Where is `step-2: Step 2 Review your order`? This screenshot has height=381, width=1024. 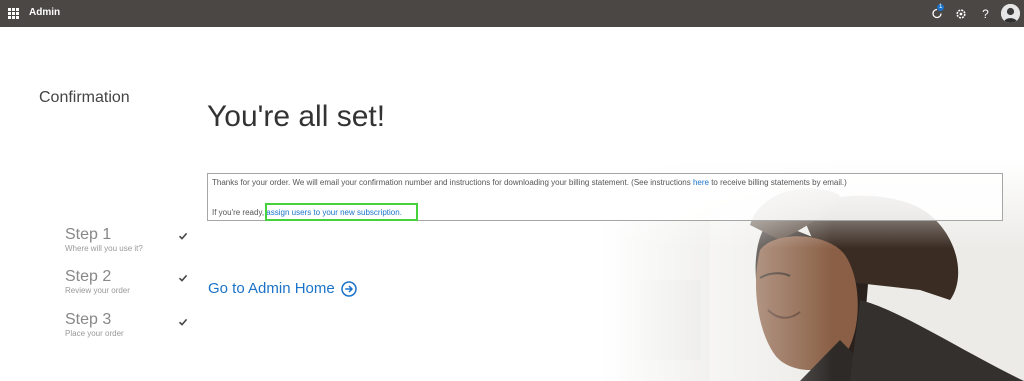 step-2: Step 2 Review your order is located at coordinates (97, 282).